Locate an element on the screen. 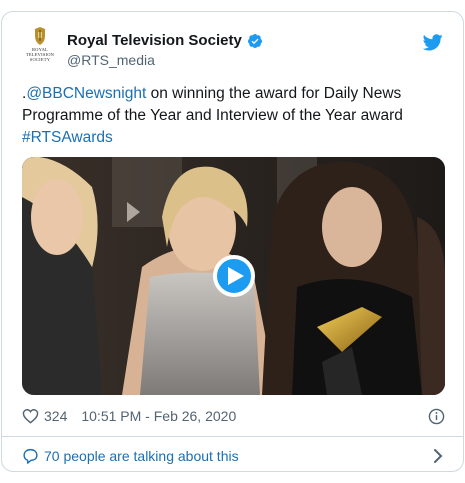 The image size is (465, 483). like-count: 324 is located at coordinates (55, 416).